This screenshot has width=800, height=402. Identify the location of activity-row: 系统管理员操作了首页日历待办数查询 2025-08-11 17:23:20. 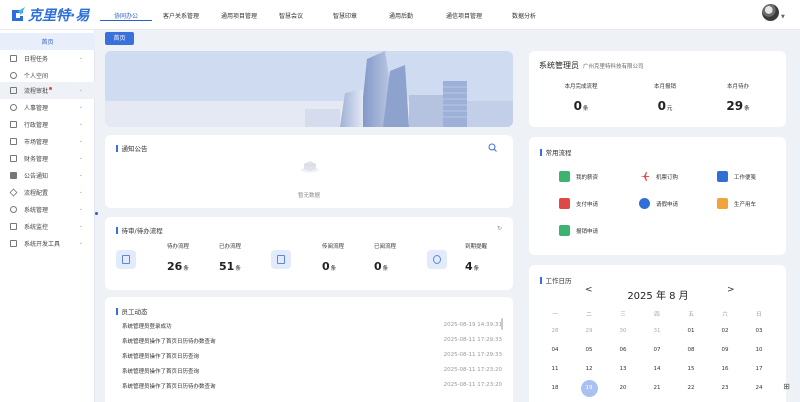
(312, 388).